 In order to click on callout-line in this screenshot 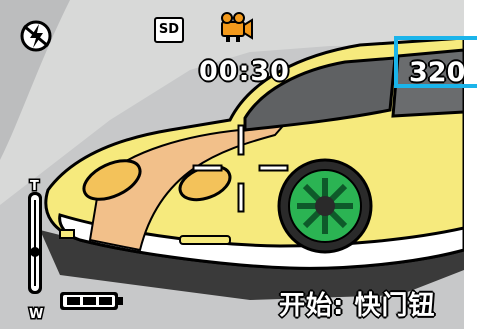, I will do `click(470, 62)`.